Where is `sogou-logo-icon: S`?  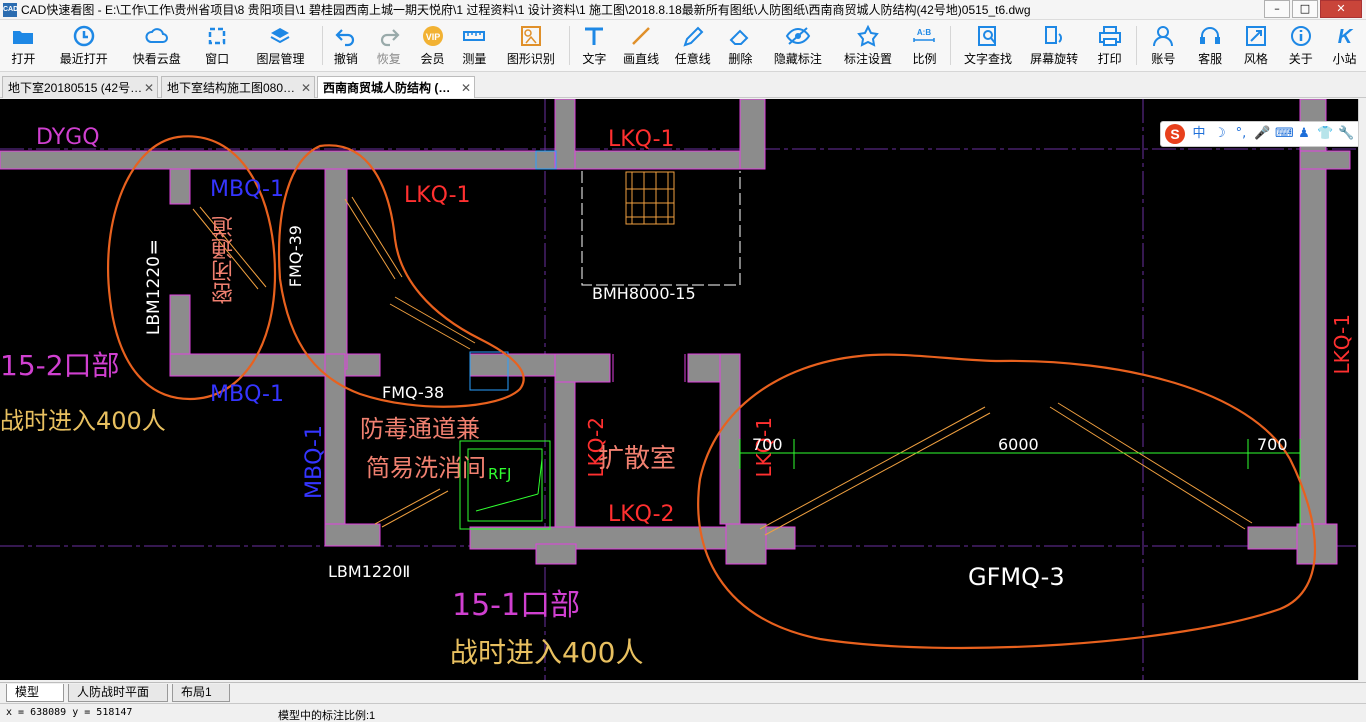 sogou-logo-icon: S is located at coordinates (1175, 134).